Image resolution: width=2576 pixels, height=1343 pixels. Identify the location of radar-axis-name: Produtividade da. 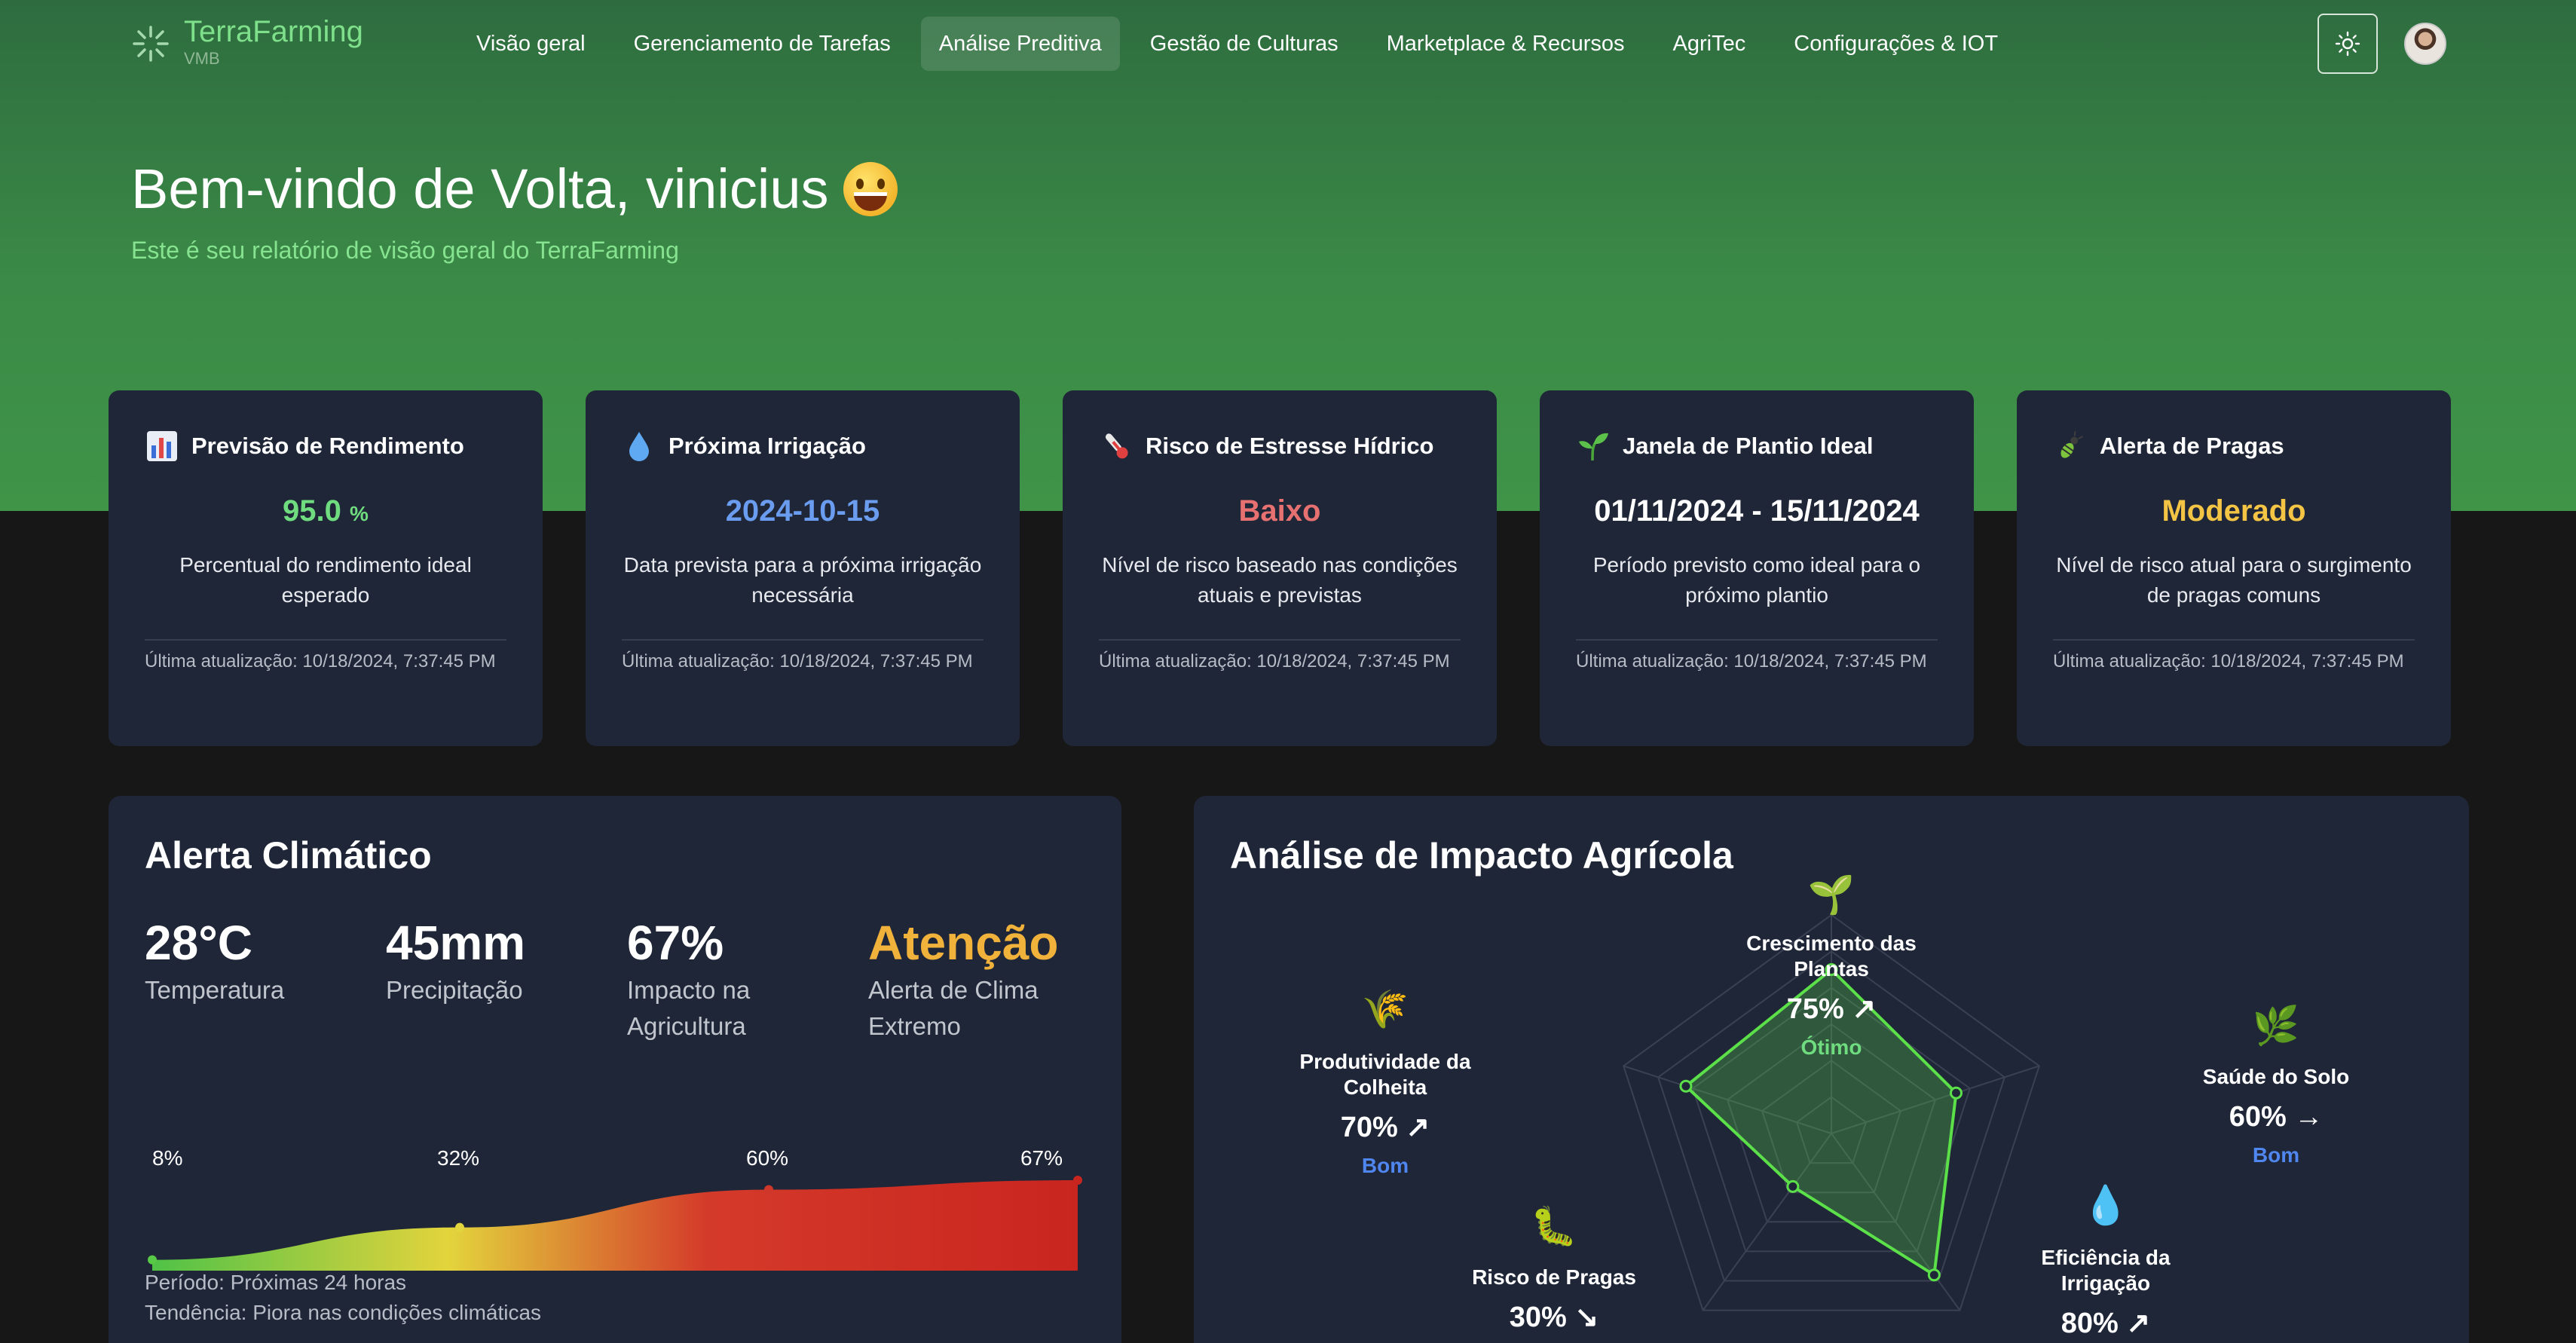
(1385, 1061).